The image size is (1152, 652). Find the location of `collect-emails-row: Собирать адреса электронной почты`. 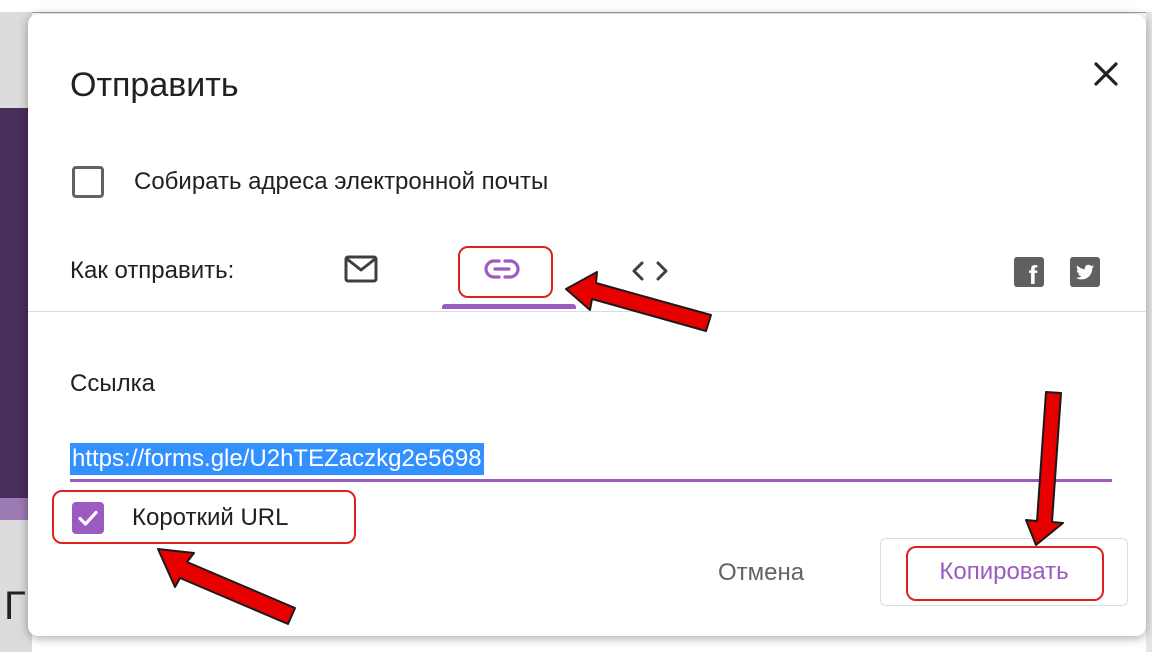

collect-emails-row: Собирать адреса электронной почты is located at coordinates (310, 182).